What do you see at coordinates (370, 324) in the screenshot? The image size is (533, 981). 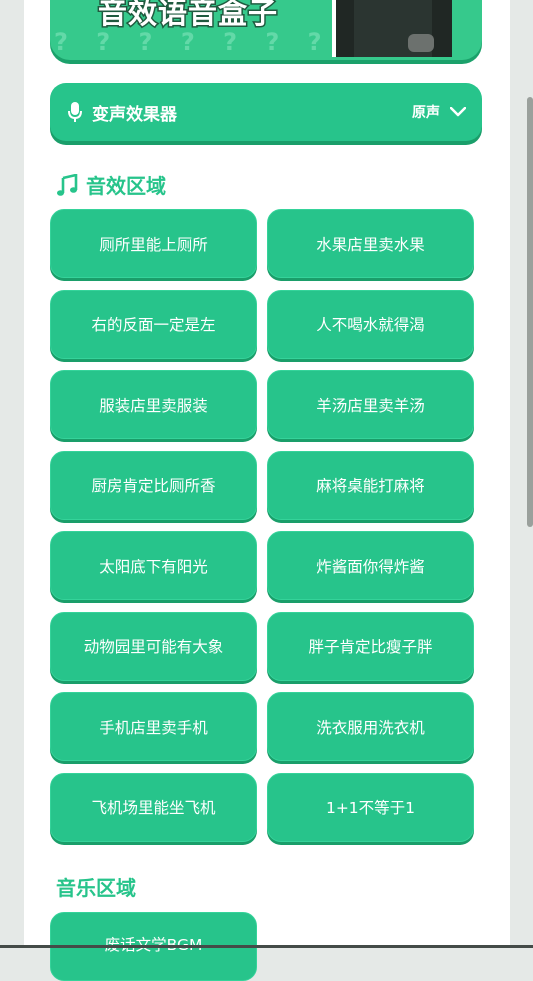 I see `sound-button: 人不喝水就得渴` at bounding box center [370, 324].